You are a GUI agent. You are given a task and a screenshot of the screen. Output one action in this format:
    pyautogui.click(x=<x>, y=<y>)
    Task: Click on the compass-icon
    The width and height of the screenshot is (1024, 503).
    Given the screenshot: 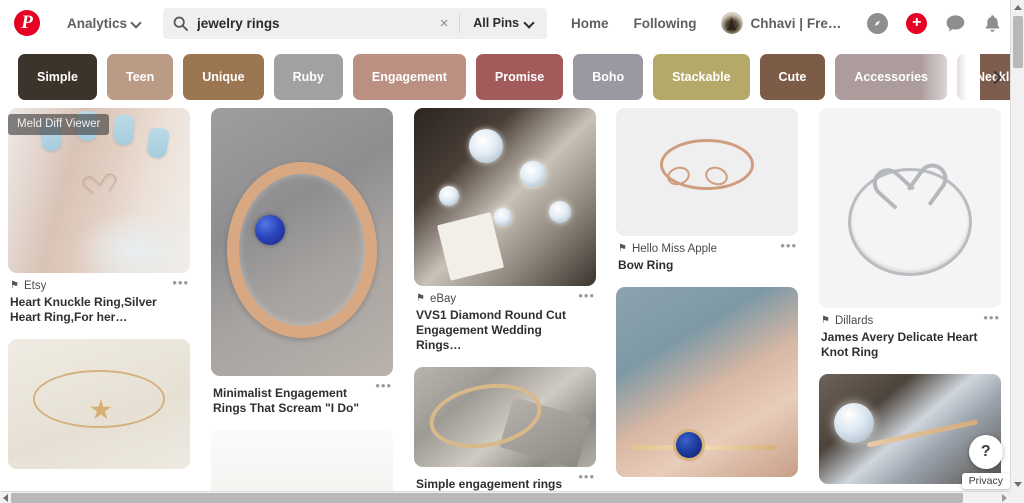 What is the action you would take?
    pyautogui.click(x=878, y=23)
    